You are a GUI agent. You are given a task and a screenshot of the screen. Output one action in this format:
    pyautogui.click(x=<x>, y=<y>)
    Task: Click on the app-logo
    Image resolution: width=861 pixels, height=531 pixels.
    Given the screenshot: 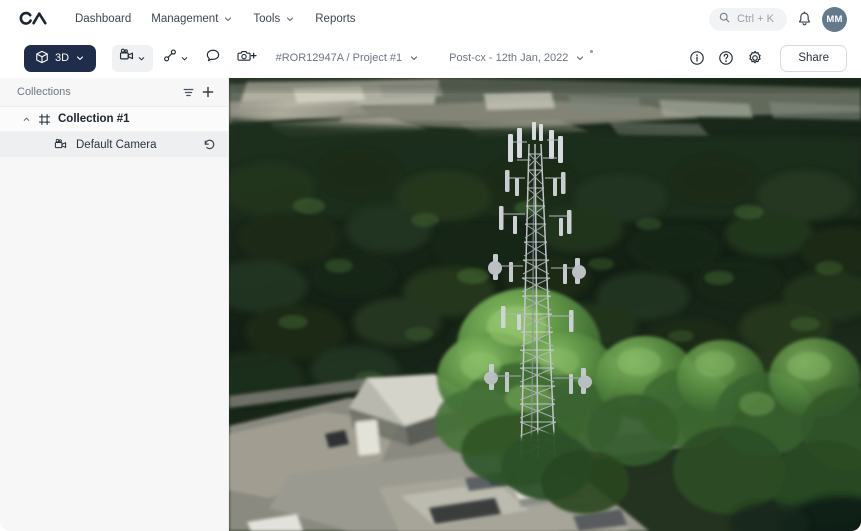 What is the action you would take?
    pyautogui.click(x=33, y=19)
    